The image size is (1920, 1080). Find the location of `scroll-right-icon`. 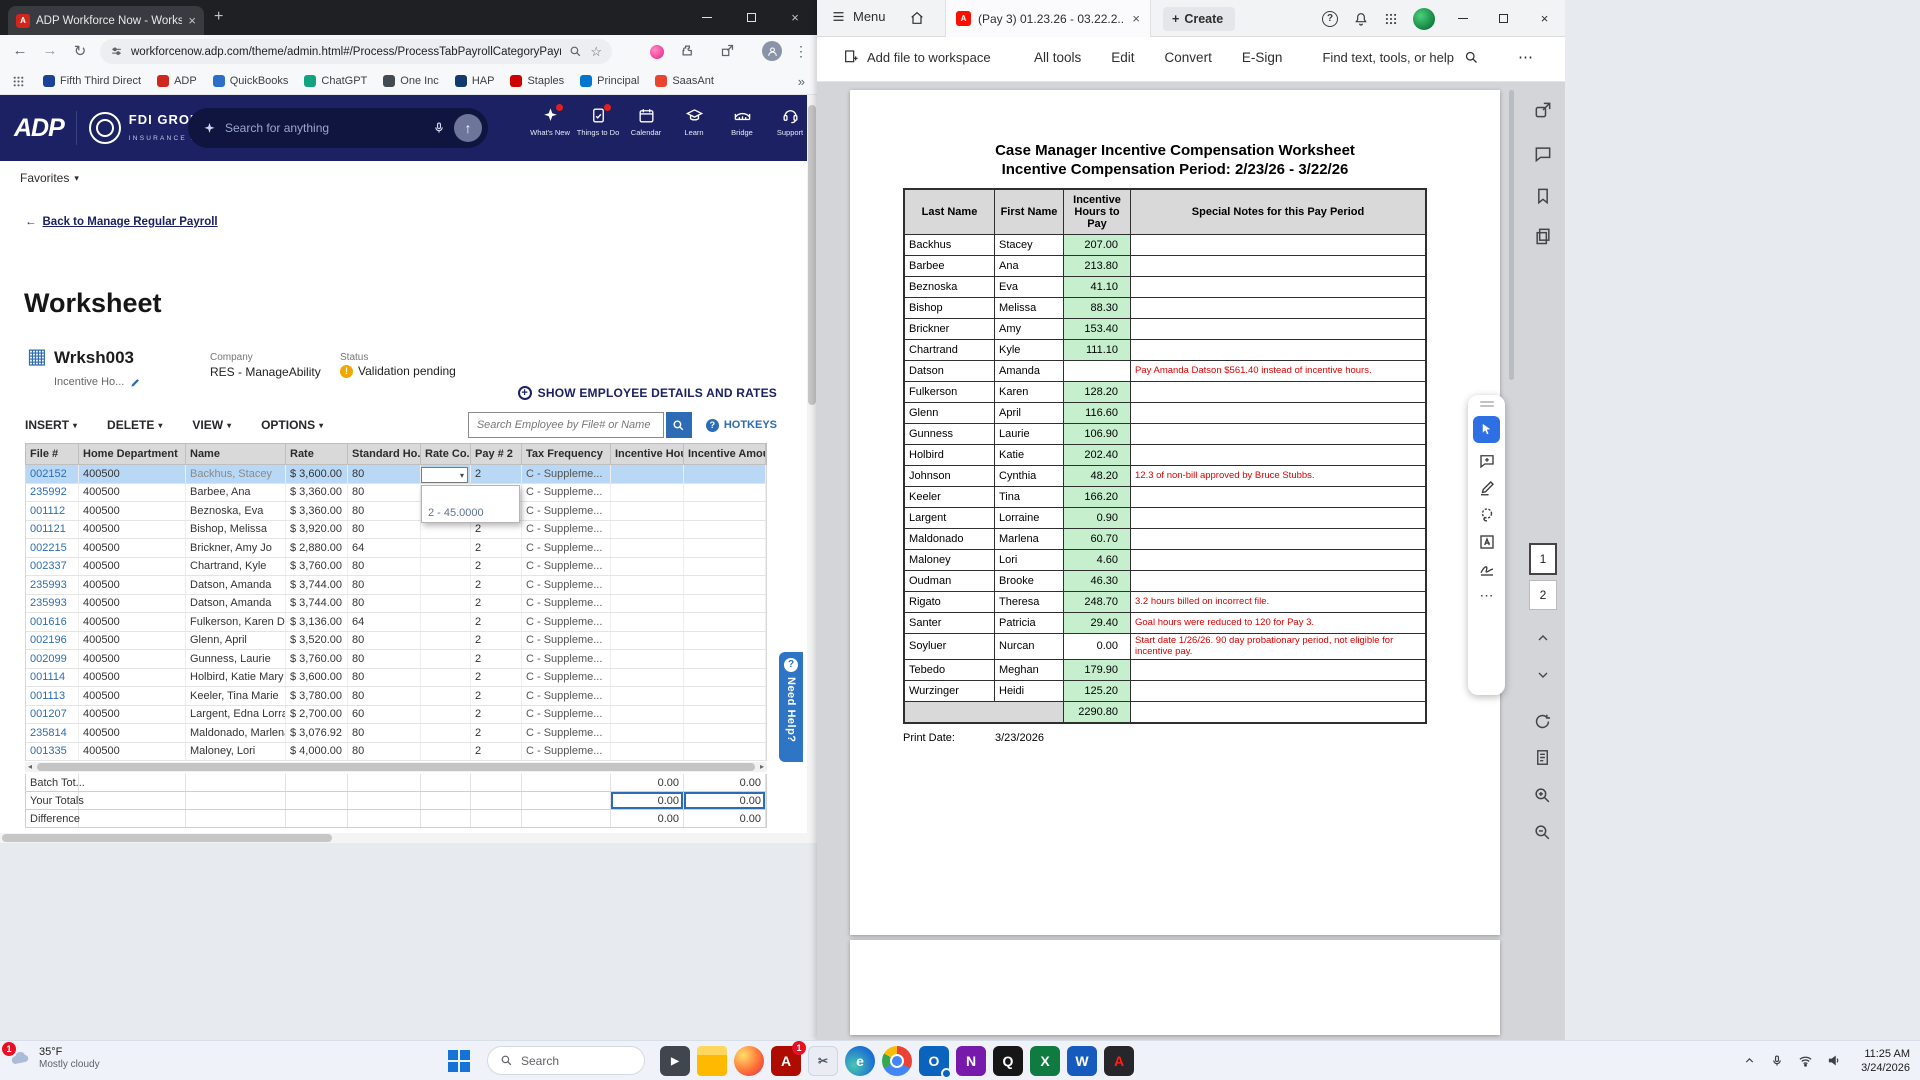

scroll-right-icon is located at coordinates (762, 767).